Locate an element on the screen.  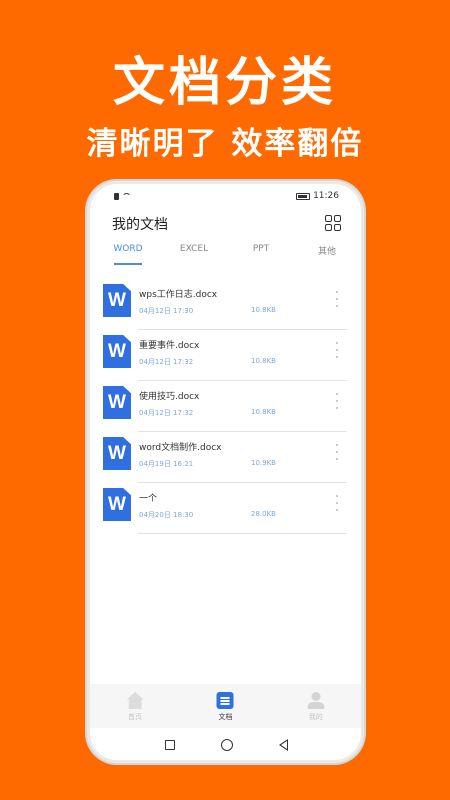
status-time: 11:26 is located at coordinates (326, 196).